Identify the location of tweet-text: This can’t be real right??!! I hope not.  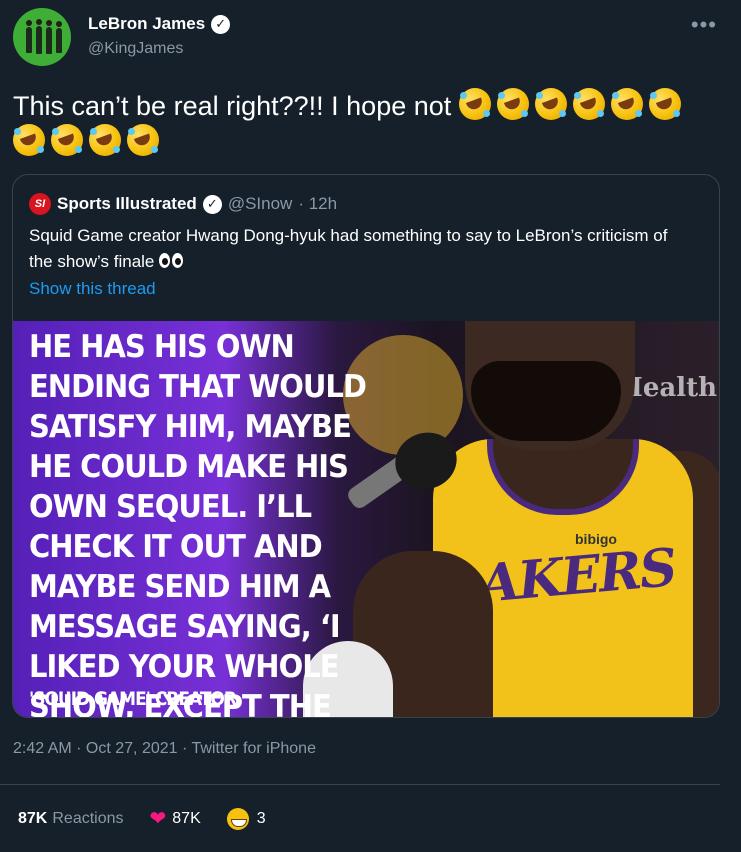
(363, 124).